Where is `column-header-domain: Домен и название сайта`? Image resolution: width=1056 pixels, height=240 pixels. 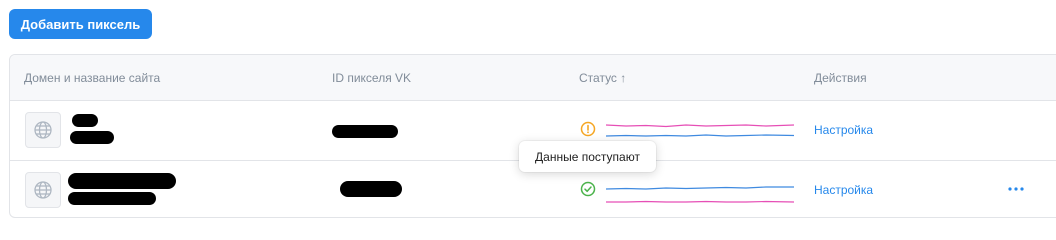 column-header-domain: Домен и название сайта is located at coordinates (92, 78).